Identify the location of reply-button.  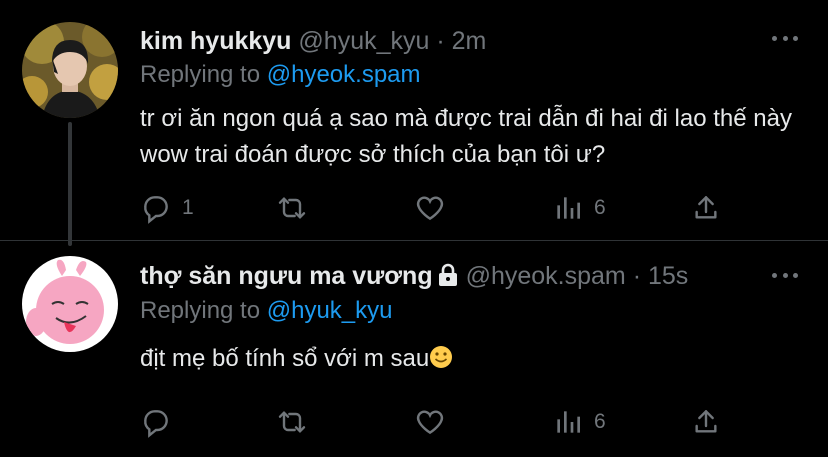
(161, 422).